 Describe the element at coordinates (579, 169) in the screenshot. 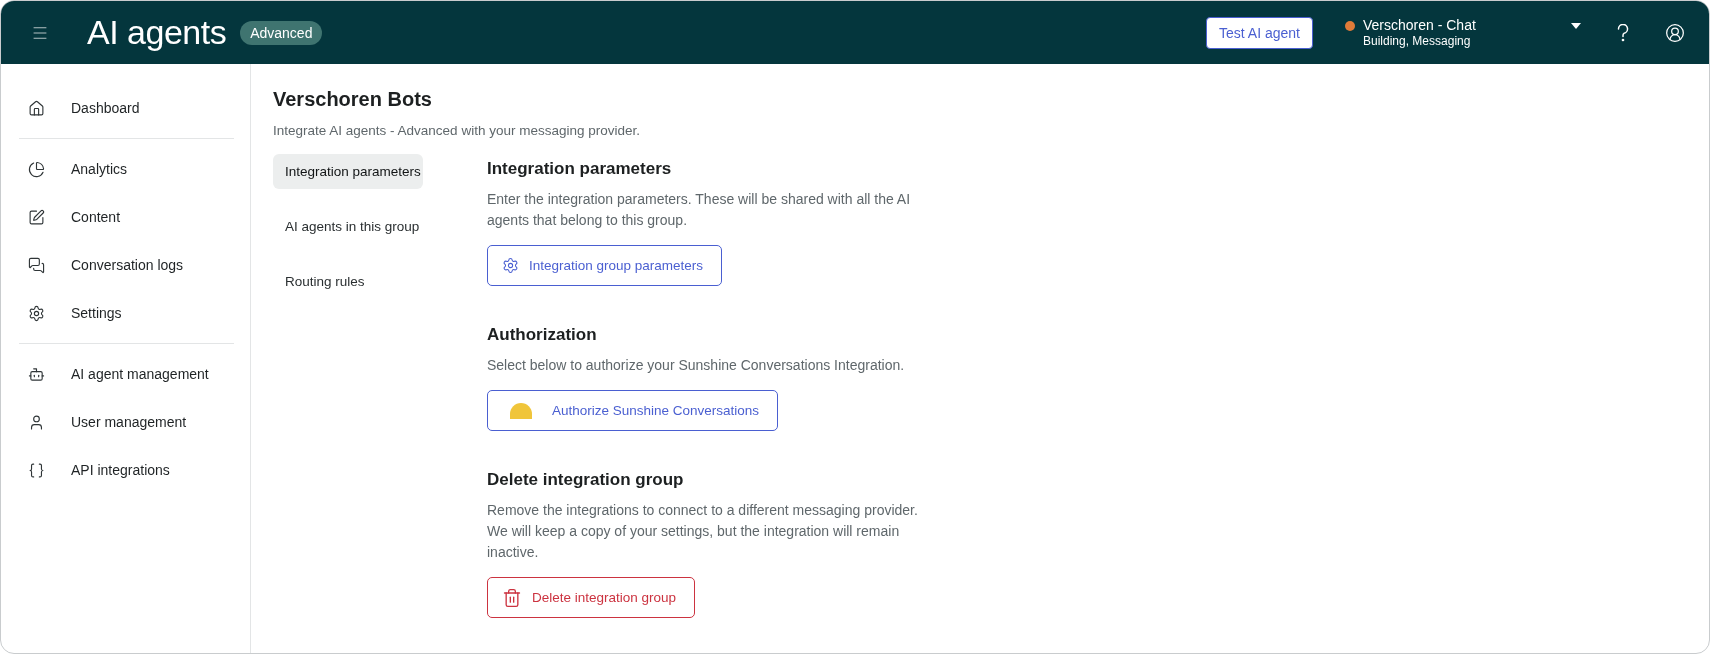

I see `section-heading: Integration parameters` at that location.